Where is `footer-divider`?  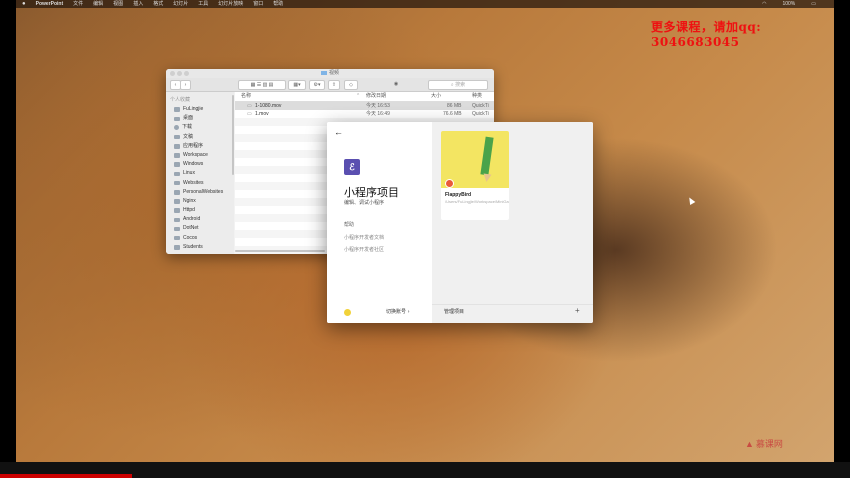
footer-divider is located at coordinates (512, 304).